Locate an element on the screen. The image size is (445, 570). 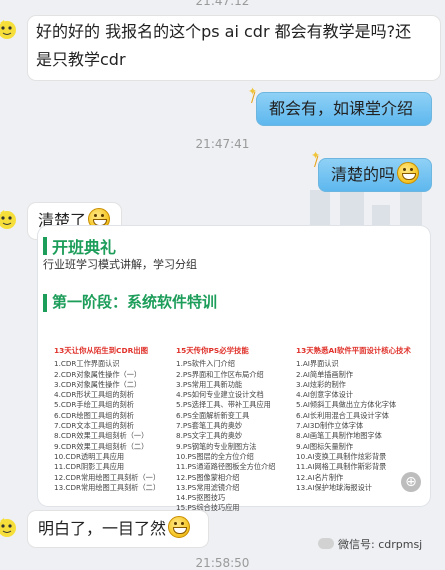
course-item: 7.PS套笔工具的奥妙 is located at coordinates (209, 426).